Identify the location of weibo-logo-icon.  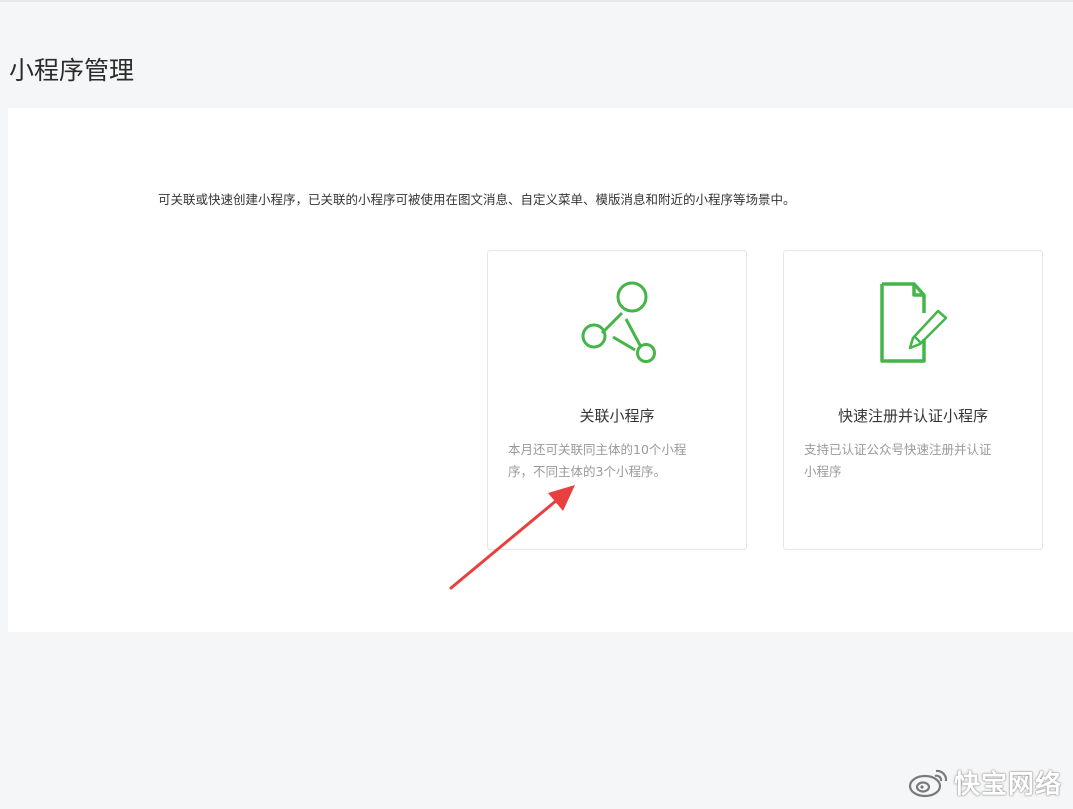
(928, 783).